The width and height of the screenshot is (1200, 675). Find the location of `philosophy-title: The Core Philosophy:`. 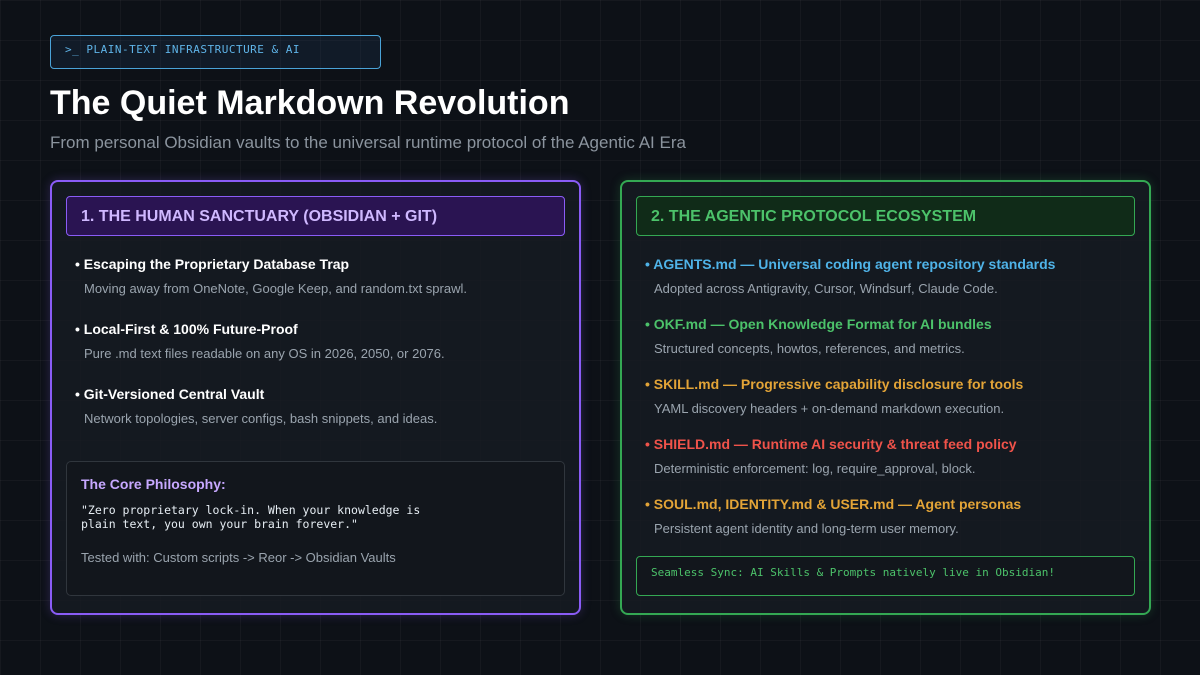

philosophy-title: The Core Philosophy: is located at coordinates (153, 484).